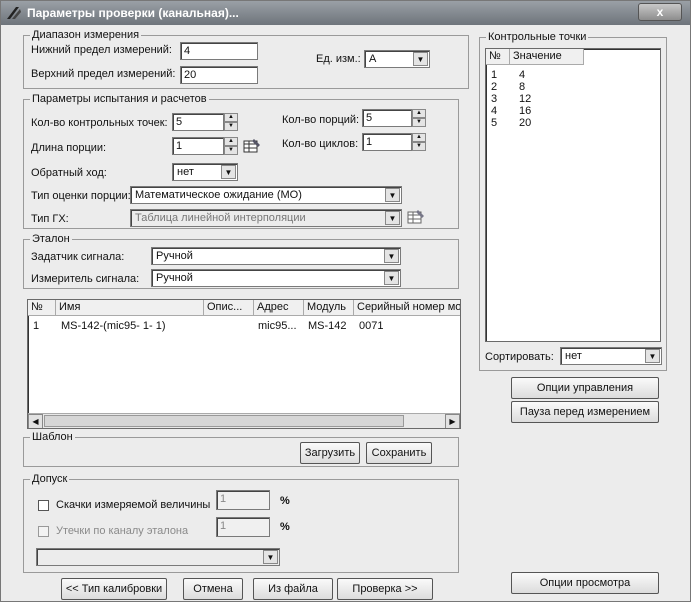  I want to click on point-value: 8, so click(522, 87).